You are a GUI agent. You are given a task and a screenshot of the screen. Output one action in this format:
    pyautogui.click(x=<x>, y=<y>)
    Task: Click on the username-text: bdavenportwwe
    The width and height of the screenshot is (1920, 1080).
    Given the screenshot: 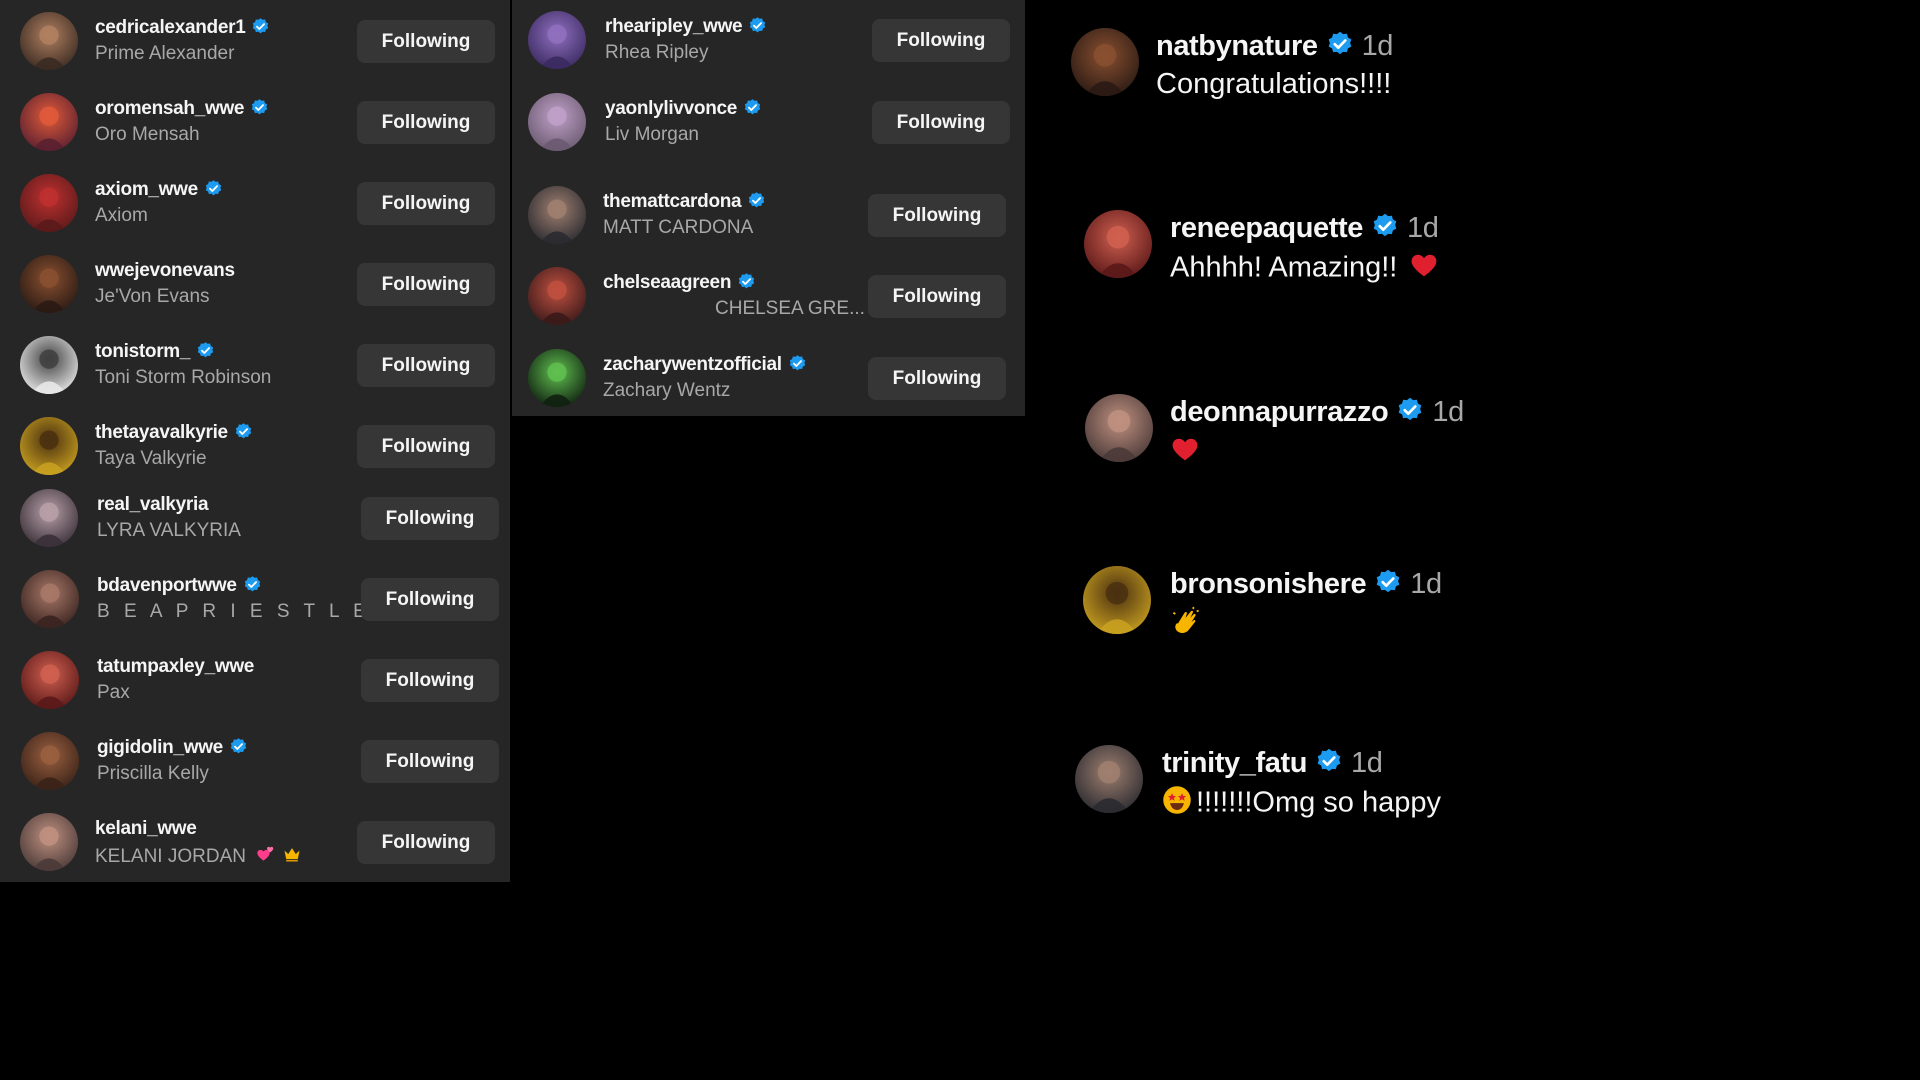 What is the action you would take?
    pyautogui.click(x=167, y=585)
    